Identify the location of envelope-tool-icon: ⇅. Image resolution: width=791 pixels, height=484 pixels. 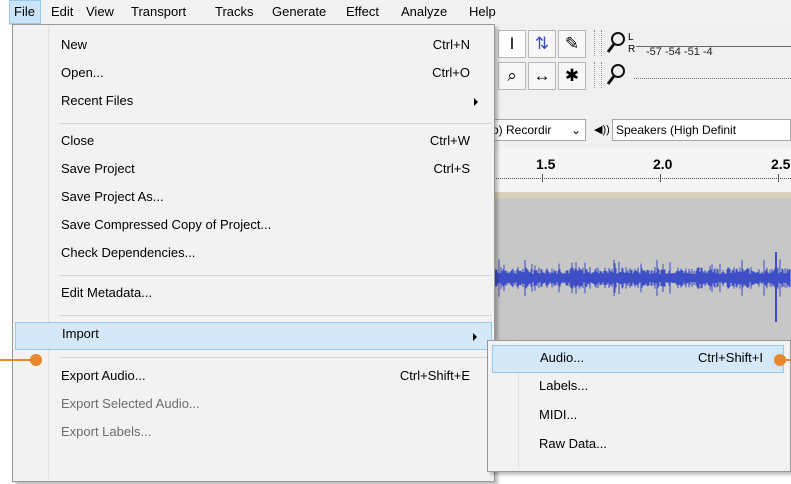
(542, 44).